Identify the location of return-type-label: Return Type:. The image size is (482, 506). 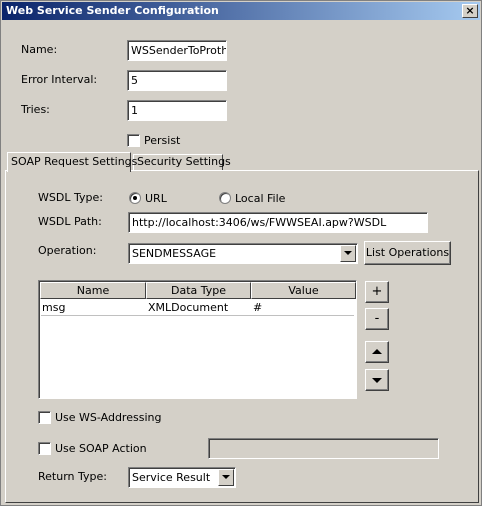
(72, 476).